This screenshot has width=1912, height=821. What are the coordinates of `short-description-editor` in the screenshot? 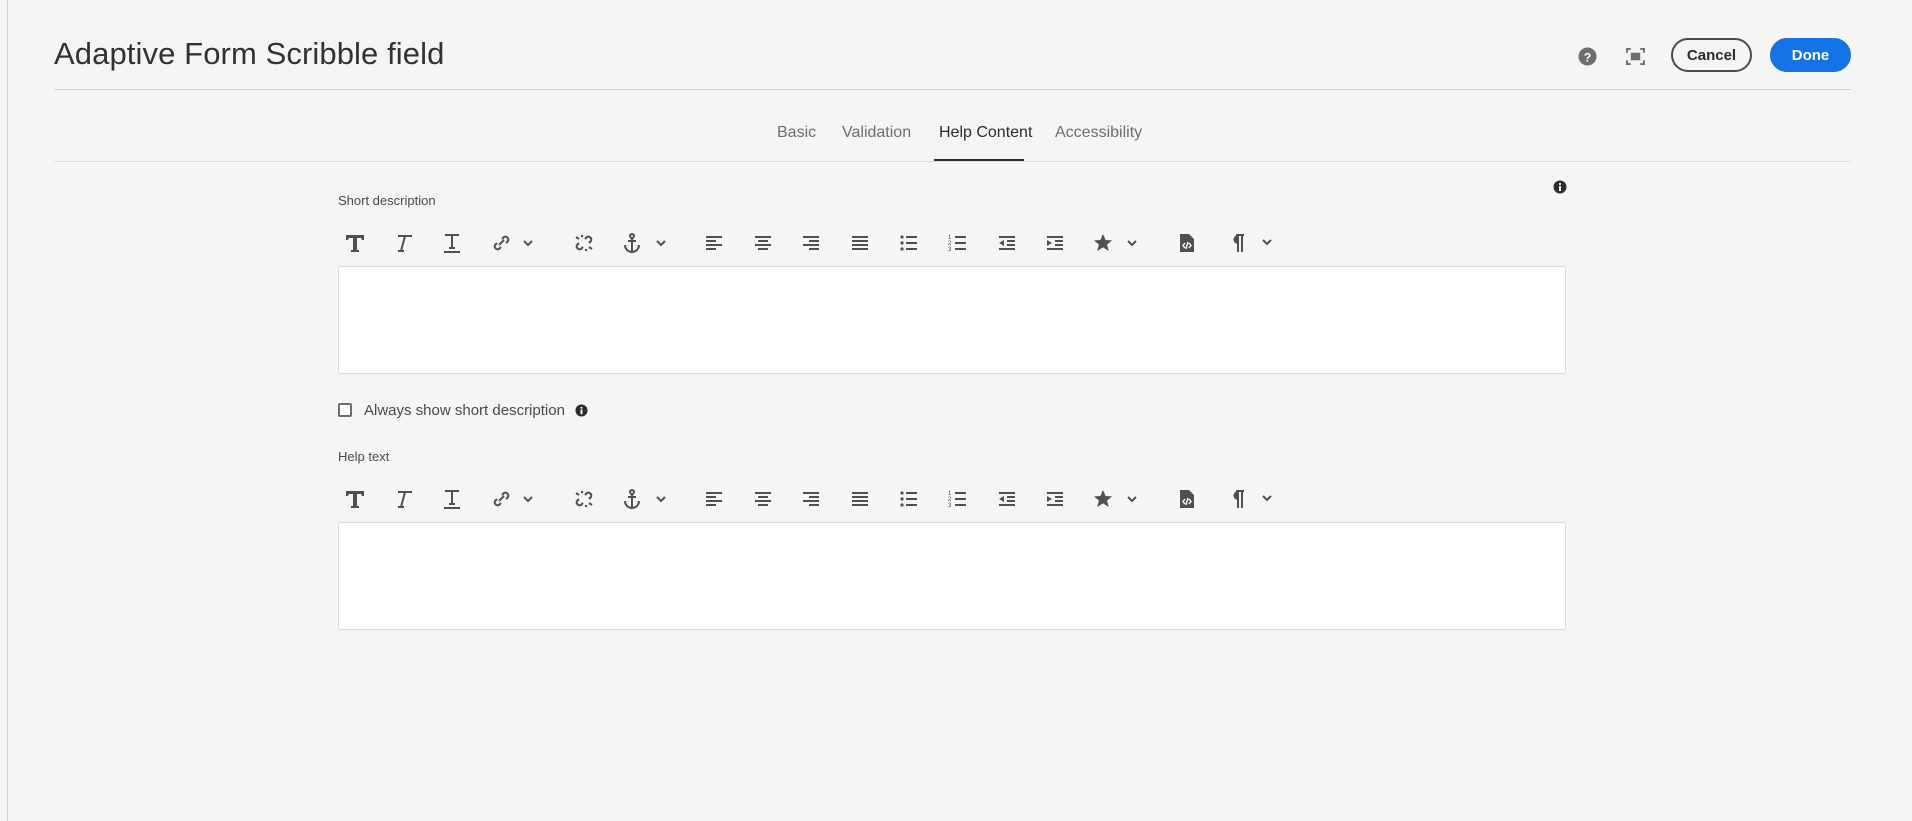 It's located at (952, 320).